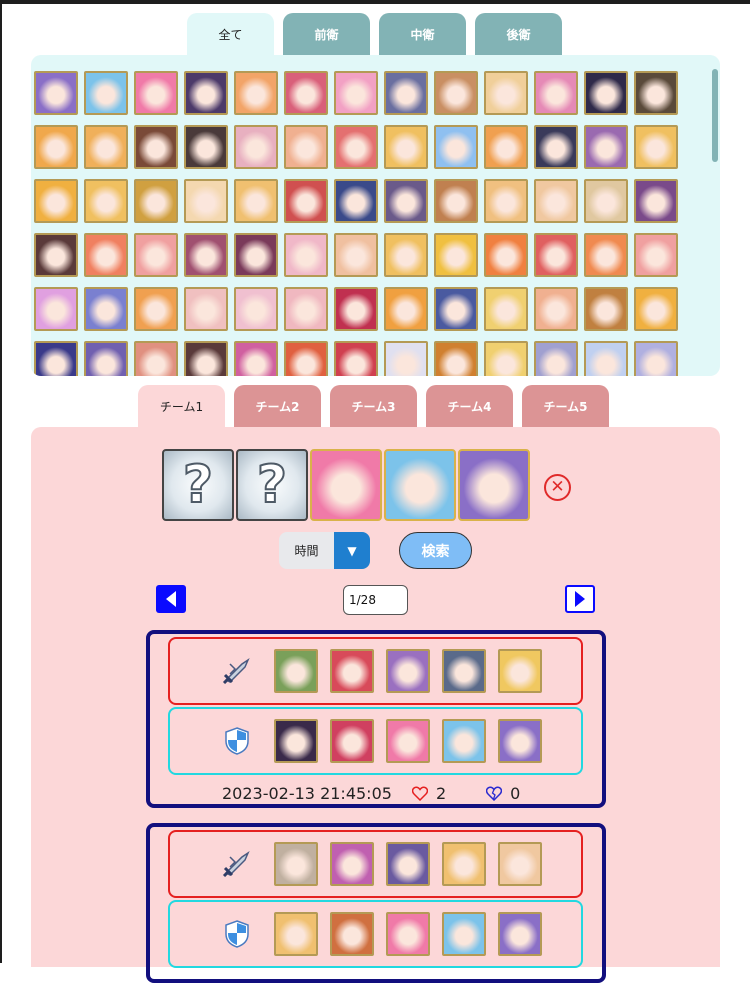  I want to click on like-button: 2, so click(428, 793).